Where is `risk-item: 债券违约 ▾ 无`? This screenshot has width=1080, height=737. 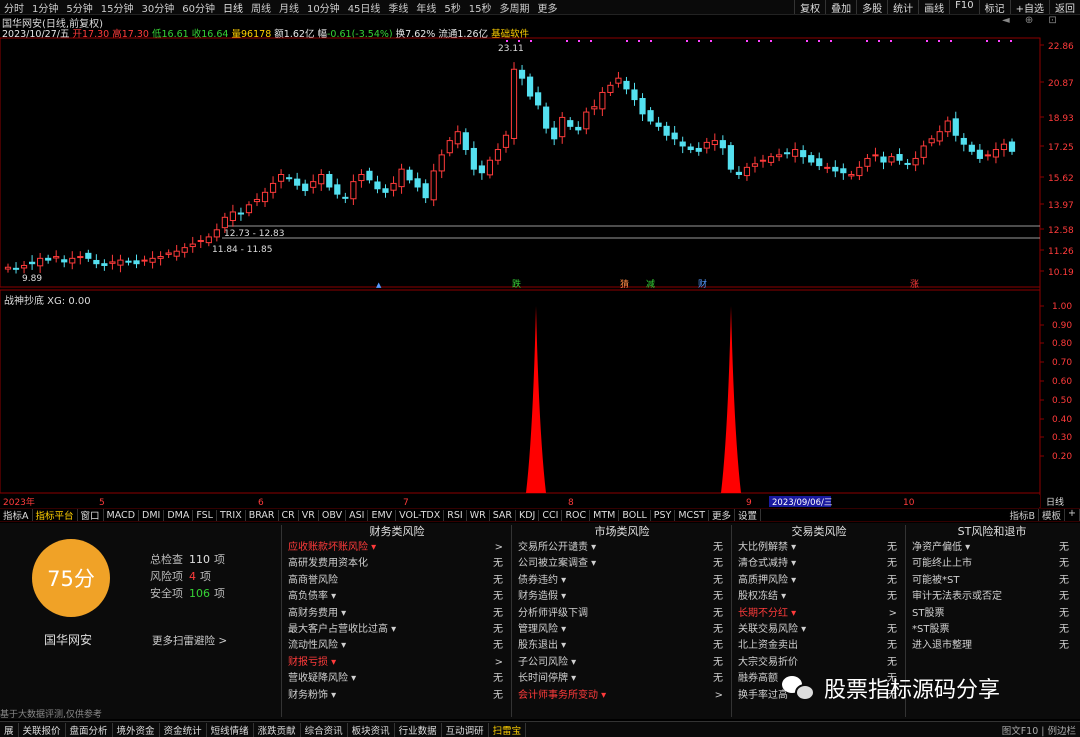 risk-item: 债券违约 ▾ 无 is located at coordinates (622, 581).